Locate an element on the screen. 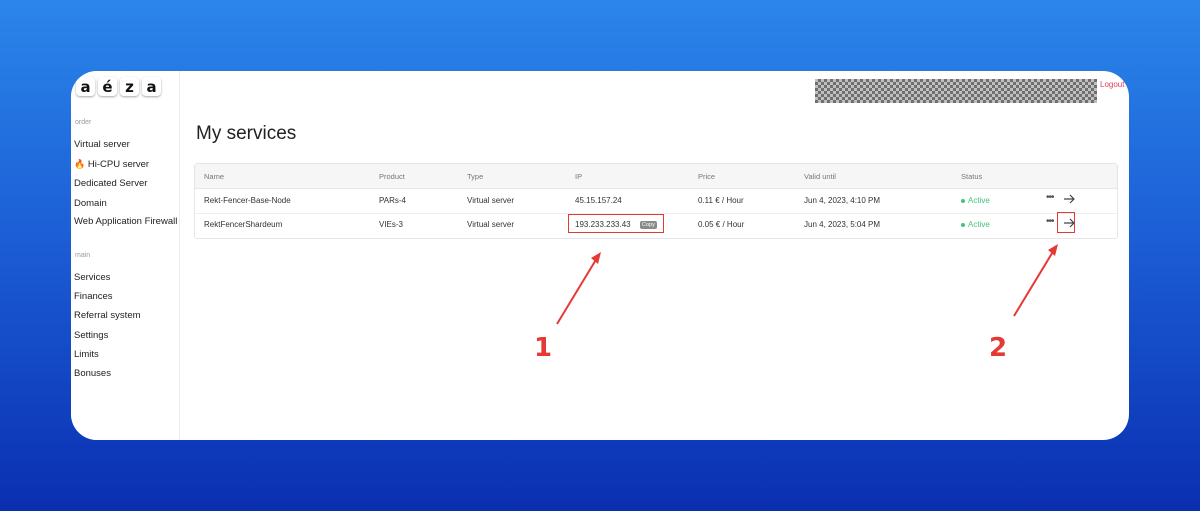 Image resolution: width=1200 pixels, height=511 pixels. section-label-order: order is located at coordinates (83, 122).